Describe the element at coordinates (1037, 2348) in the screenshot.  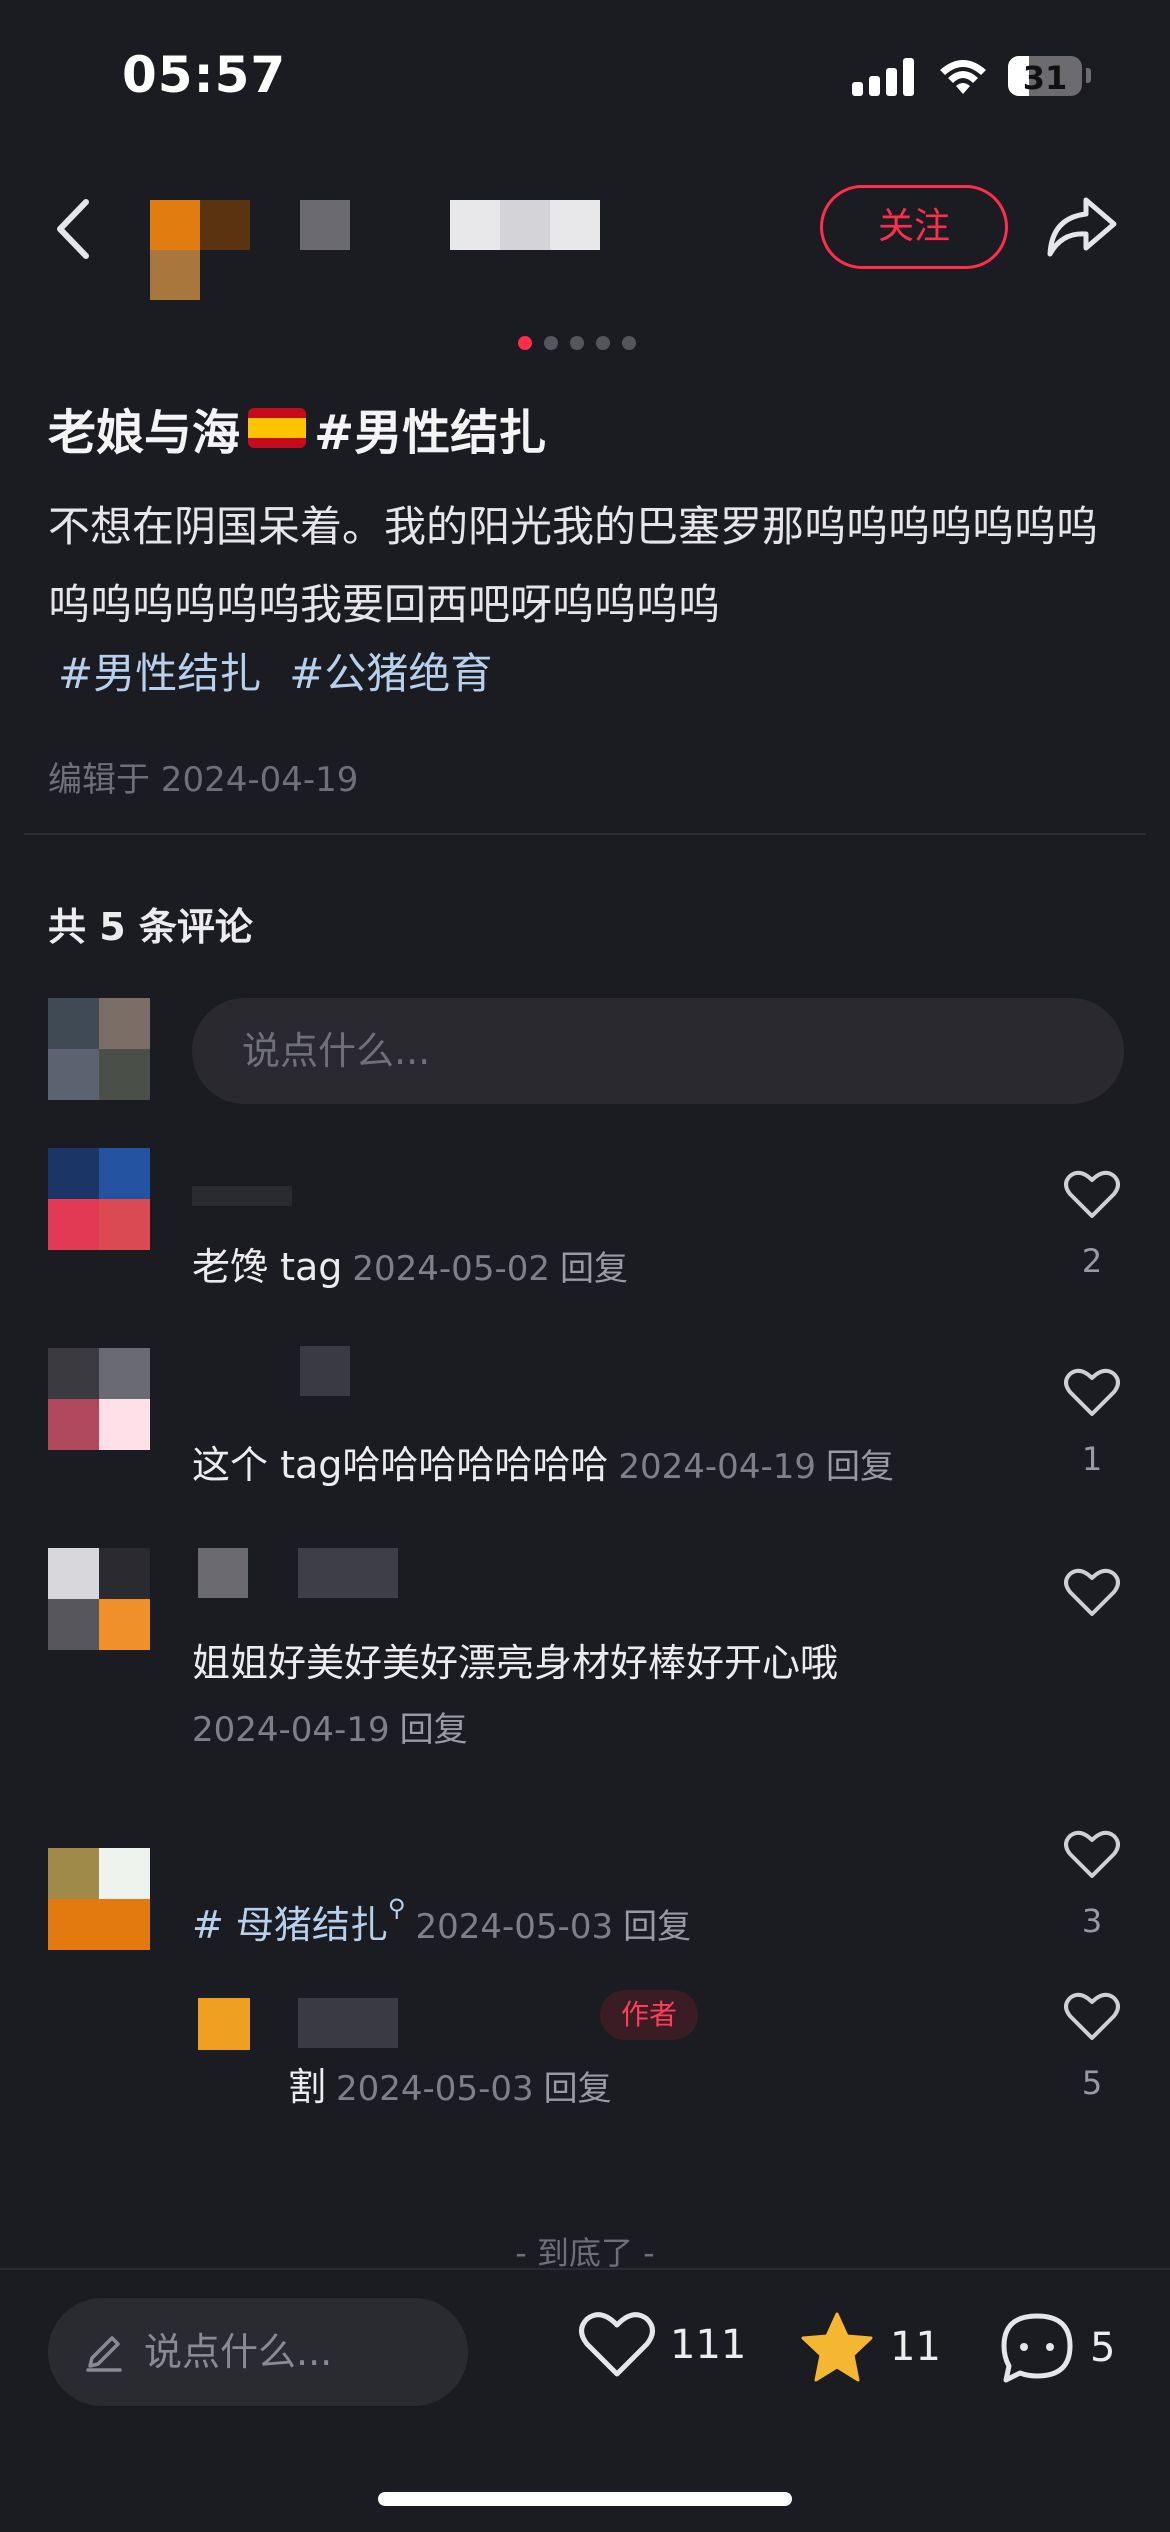
I see `comment-icon` at that location.